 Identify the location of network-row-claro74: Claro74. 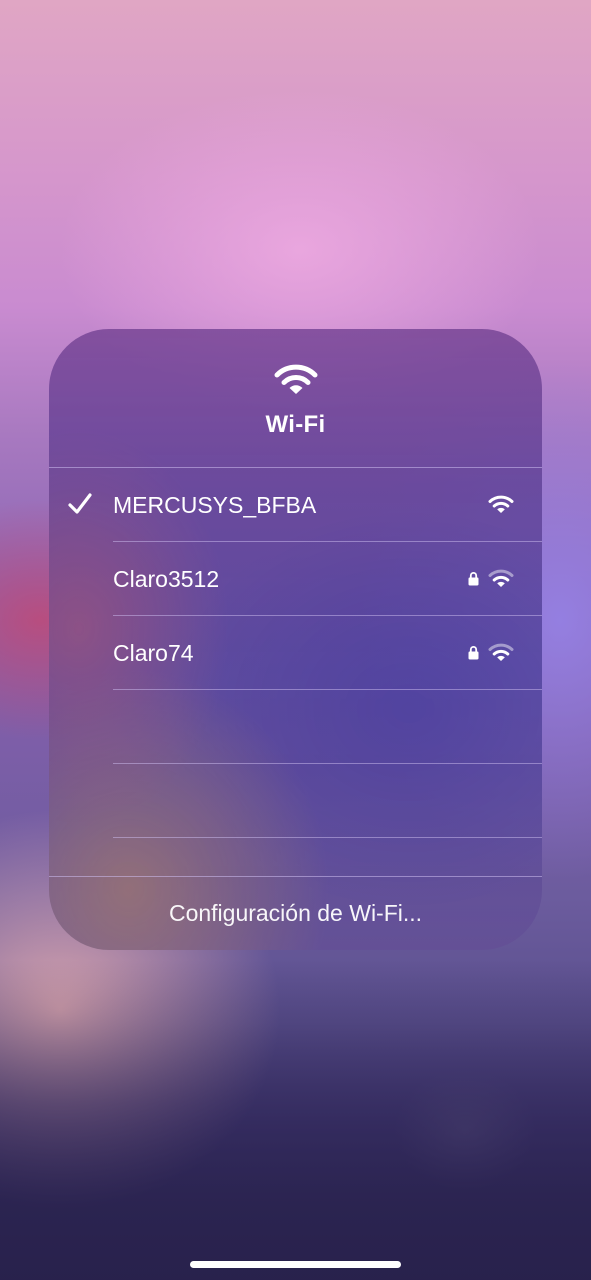
(295, 653).